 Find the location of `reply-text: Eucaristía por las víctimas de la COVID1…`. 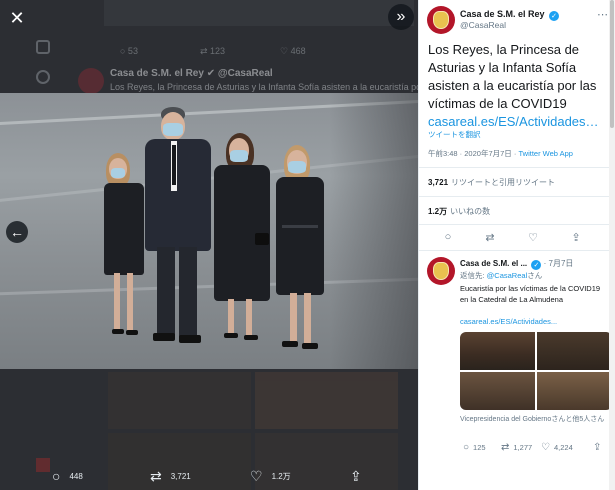

reply-text: Eucaristía por las víctimas de la COVID1… is located at coordinates (530, 294).